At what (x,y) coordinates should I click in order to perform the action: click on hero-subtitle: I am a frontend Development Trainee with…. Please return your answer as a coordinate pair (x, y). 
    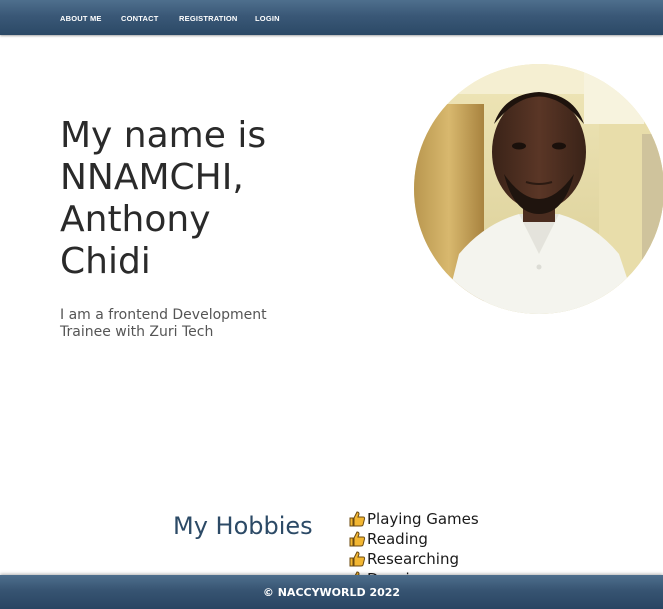
    Looking at the image, I should click on (163, 323).